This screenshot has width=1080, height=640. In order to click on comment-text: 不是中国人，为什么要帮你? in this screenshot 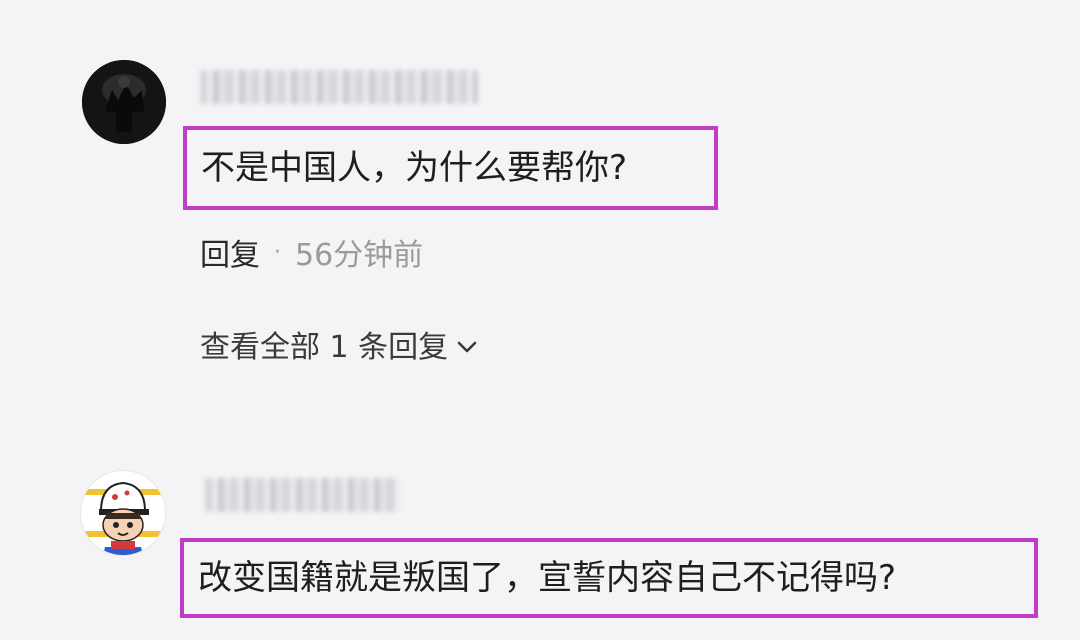, I will do `click(450, 168)`.